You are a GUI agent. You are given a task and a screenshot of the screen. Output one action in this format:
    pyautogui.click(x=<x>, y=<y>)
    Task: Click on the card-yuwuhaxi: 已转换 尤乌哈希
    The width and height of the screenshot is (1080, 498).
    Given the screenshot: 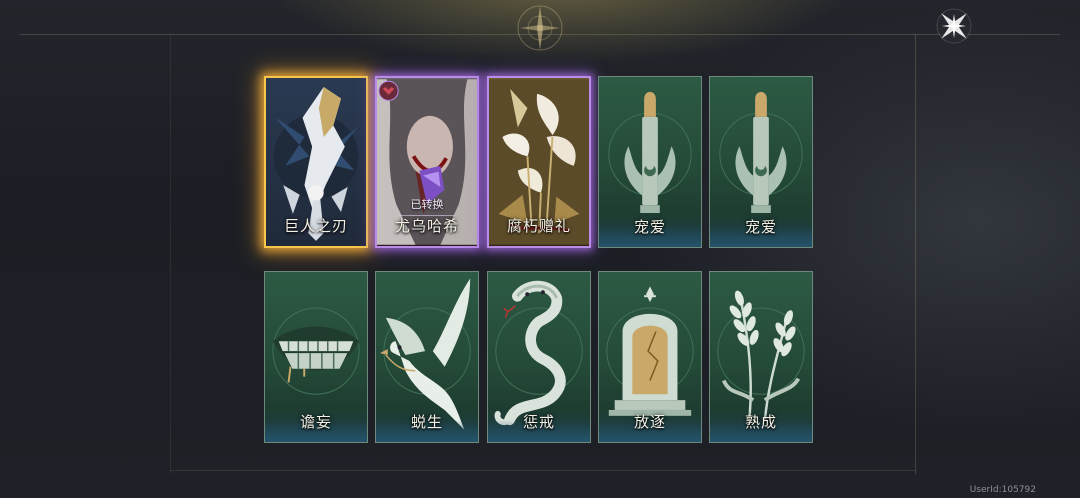 What is the action you would take?
    pyautogui.click(x=427, y=162)
    